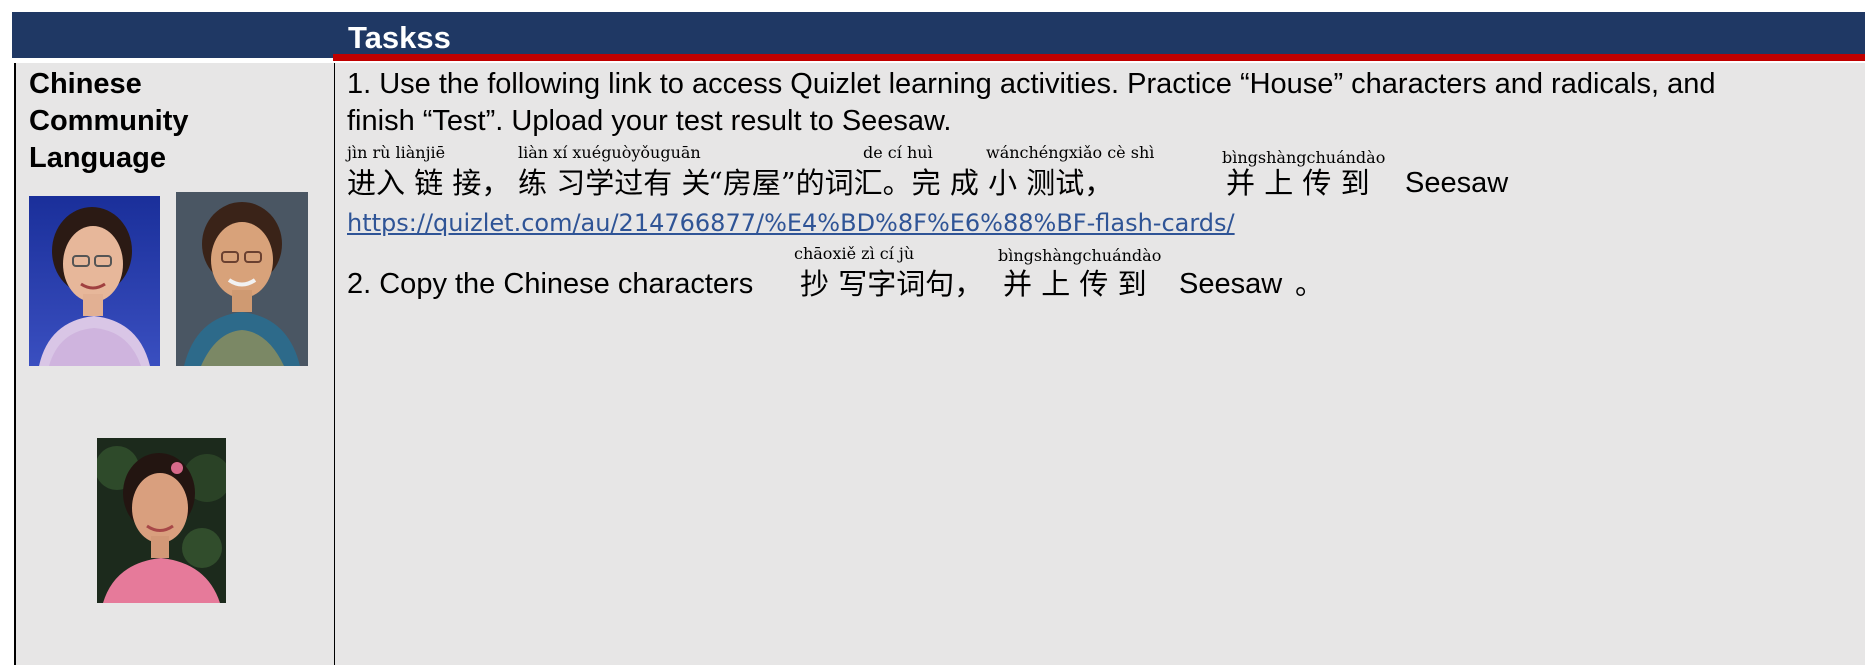  Describe the element at coordinates (892, 284) in the screenshot. I see `task-2-chinese-1: 抄 写字词句，` at that location.